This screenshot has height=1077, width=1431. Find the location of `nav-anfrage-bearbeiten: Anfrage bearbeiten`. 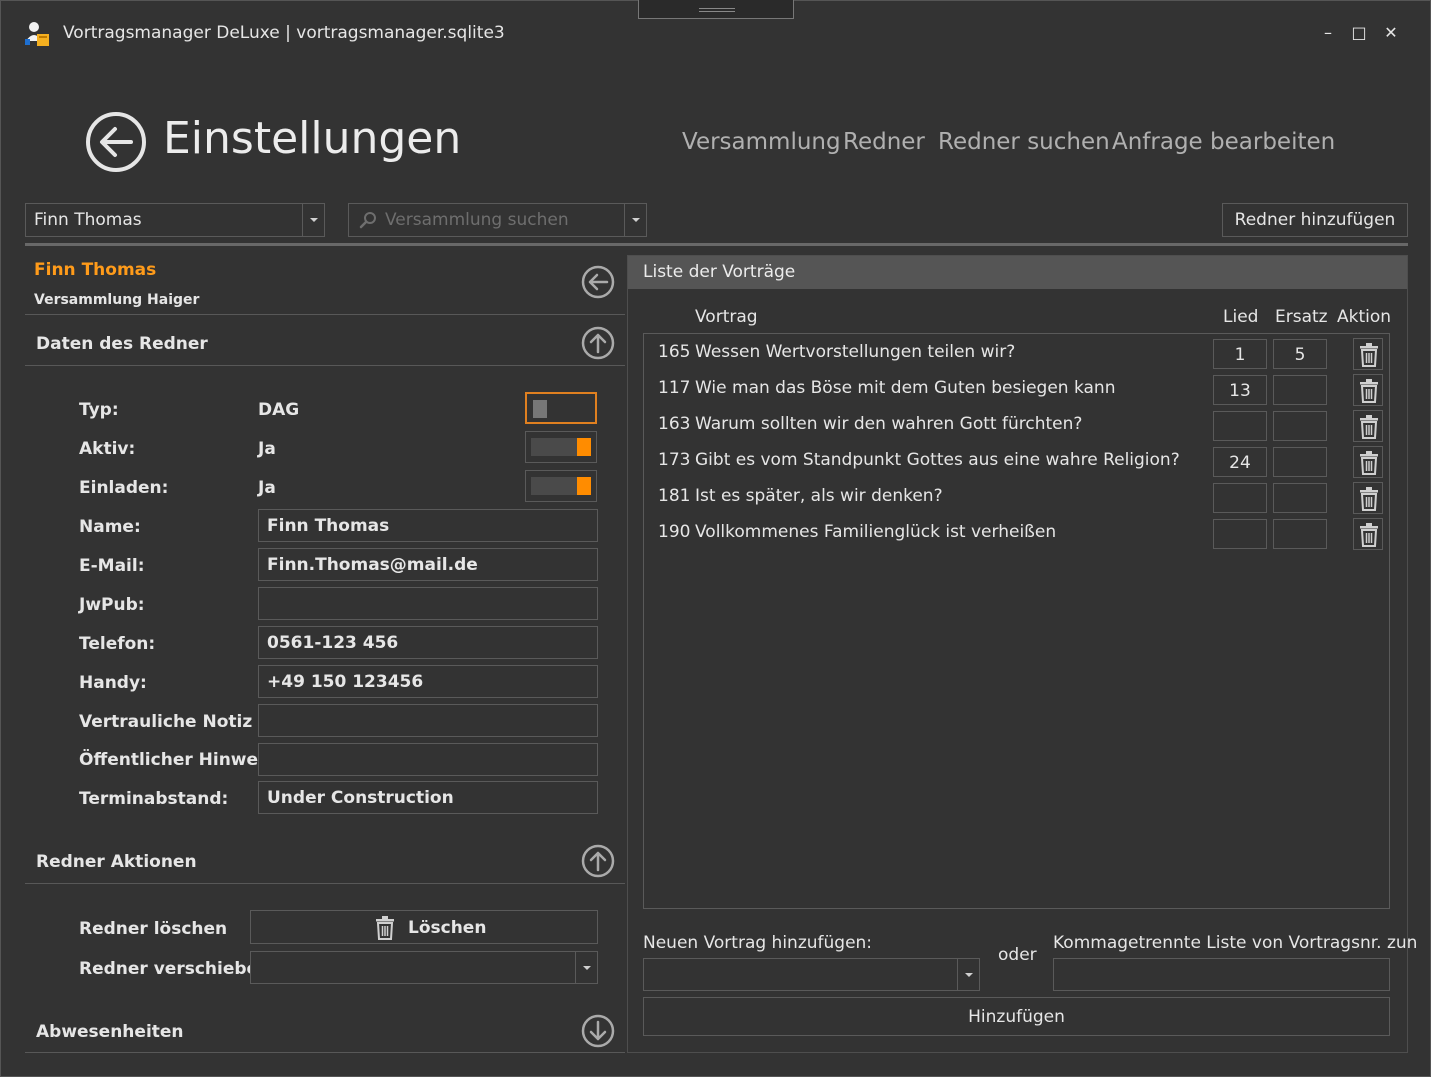

nav-anfrage-bearbeiten: Anfrage bearbeiten is located at coordinates (1223, 142).